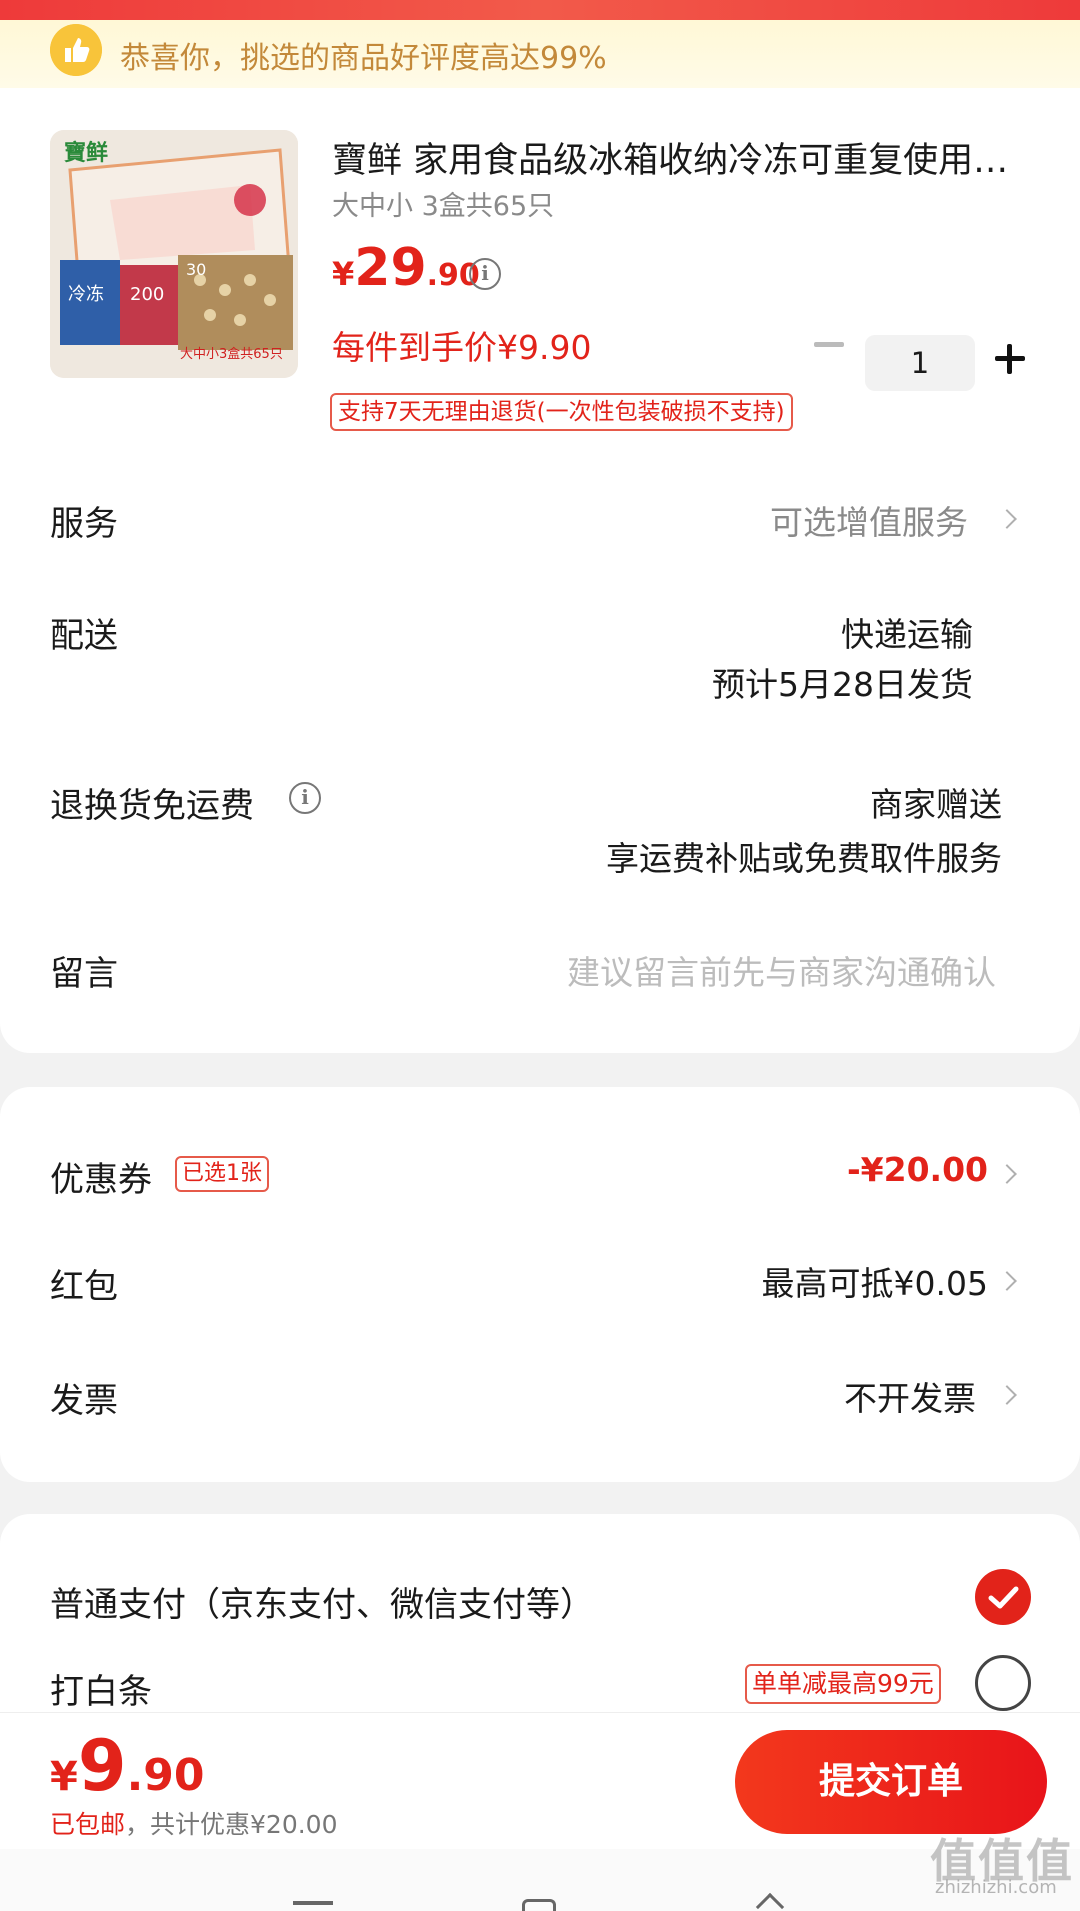 The image size is (1080, 1911). Describe the element at coordinates (539, 1905) in the screenshot. I see `nav-home-icon` at that location.